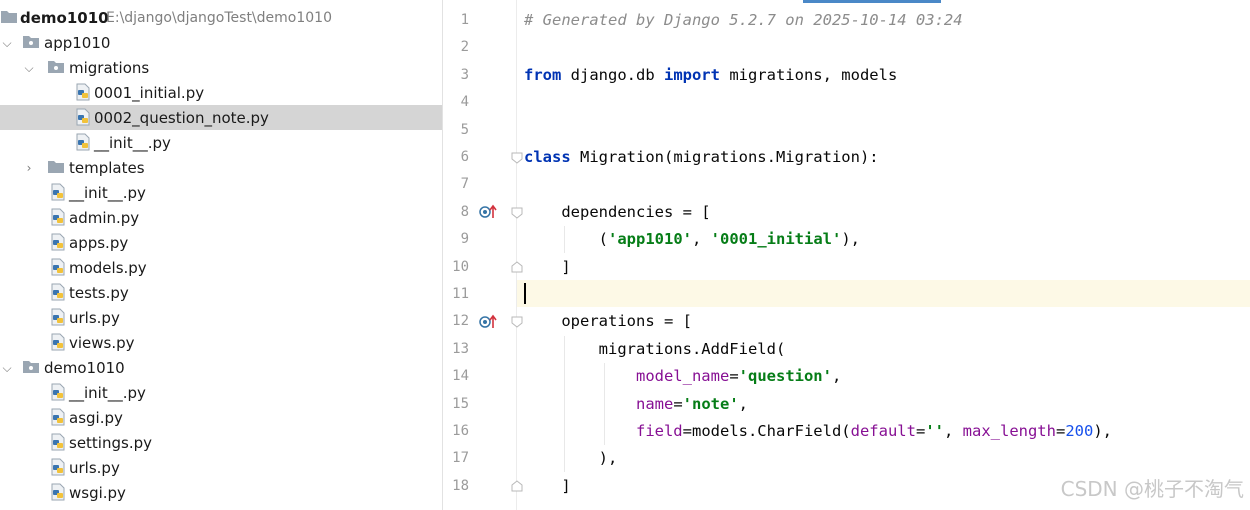 This screenshot has height=510, width=1250. Describe the element at coordinates (97, 492) in the screenshot. I see `tree-item-label: wsgi.py` at that location.